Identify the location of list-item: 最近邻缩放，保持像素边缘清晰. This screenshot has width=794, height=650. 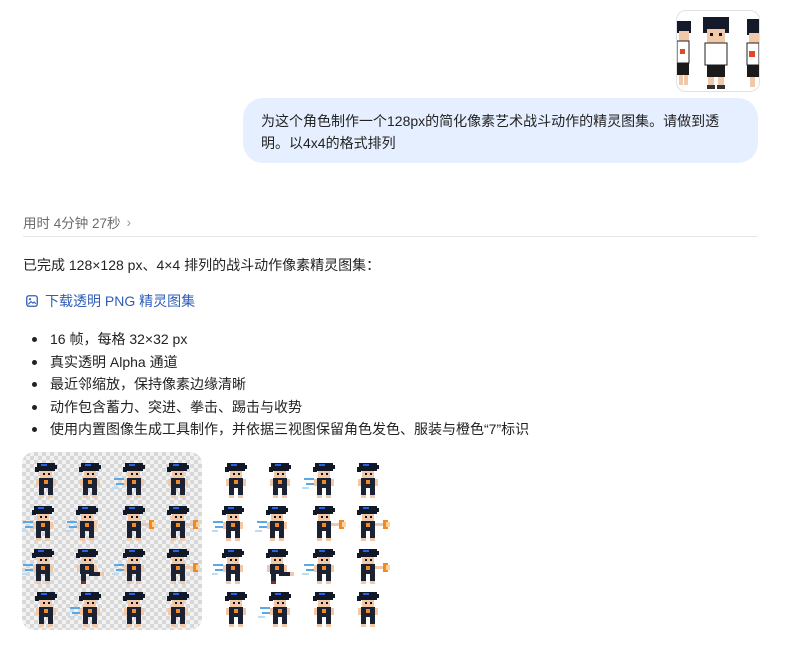
(278, 384).